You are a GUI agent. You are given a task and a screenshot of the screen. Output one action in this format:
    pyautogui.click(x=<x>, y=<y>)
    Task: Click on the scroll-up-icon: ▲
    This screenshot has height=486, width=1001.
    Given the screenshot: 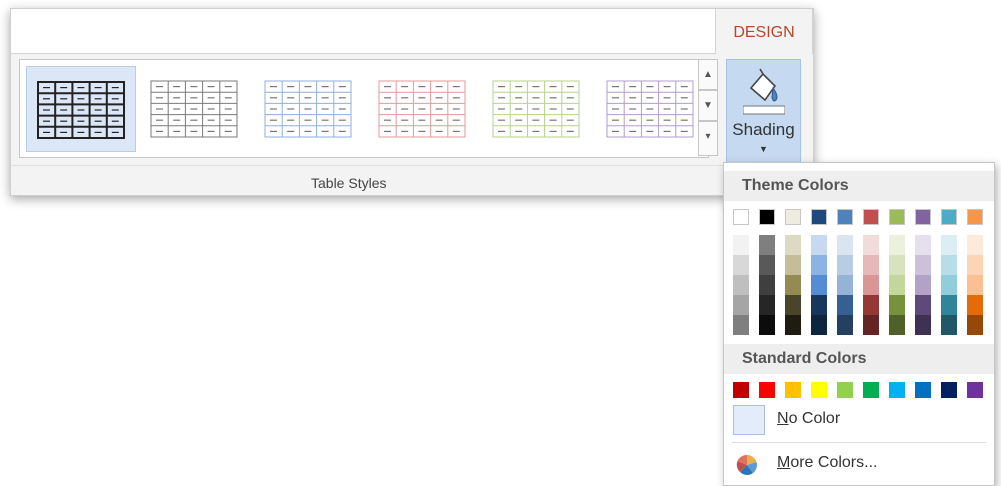 What is the action you would take?
    pyautogui.click(x=708, y=74)
    